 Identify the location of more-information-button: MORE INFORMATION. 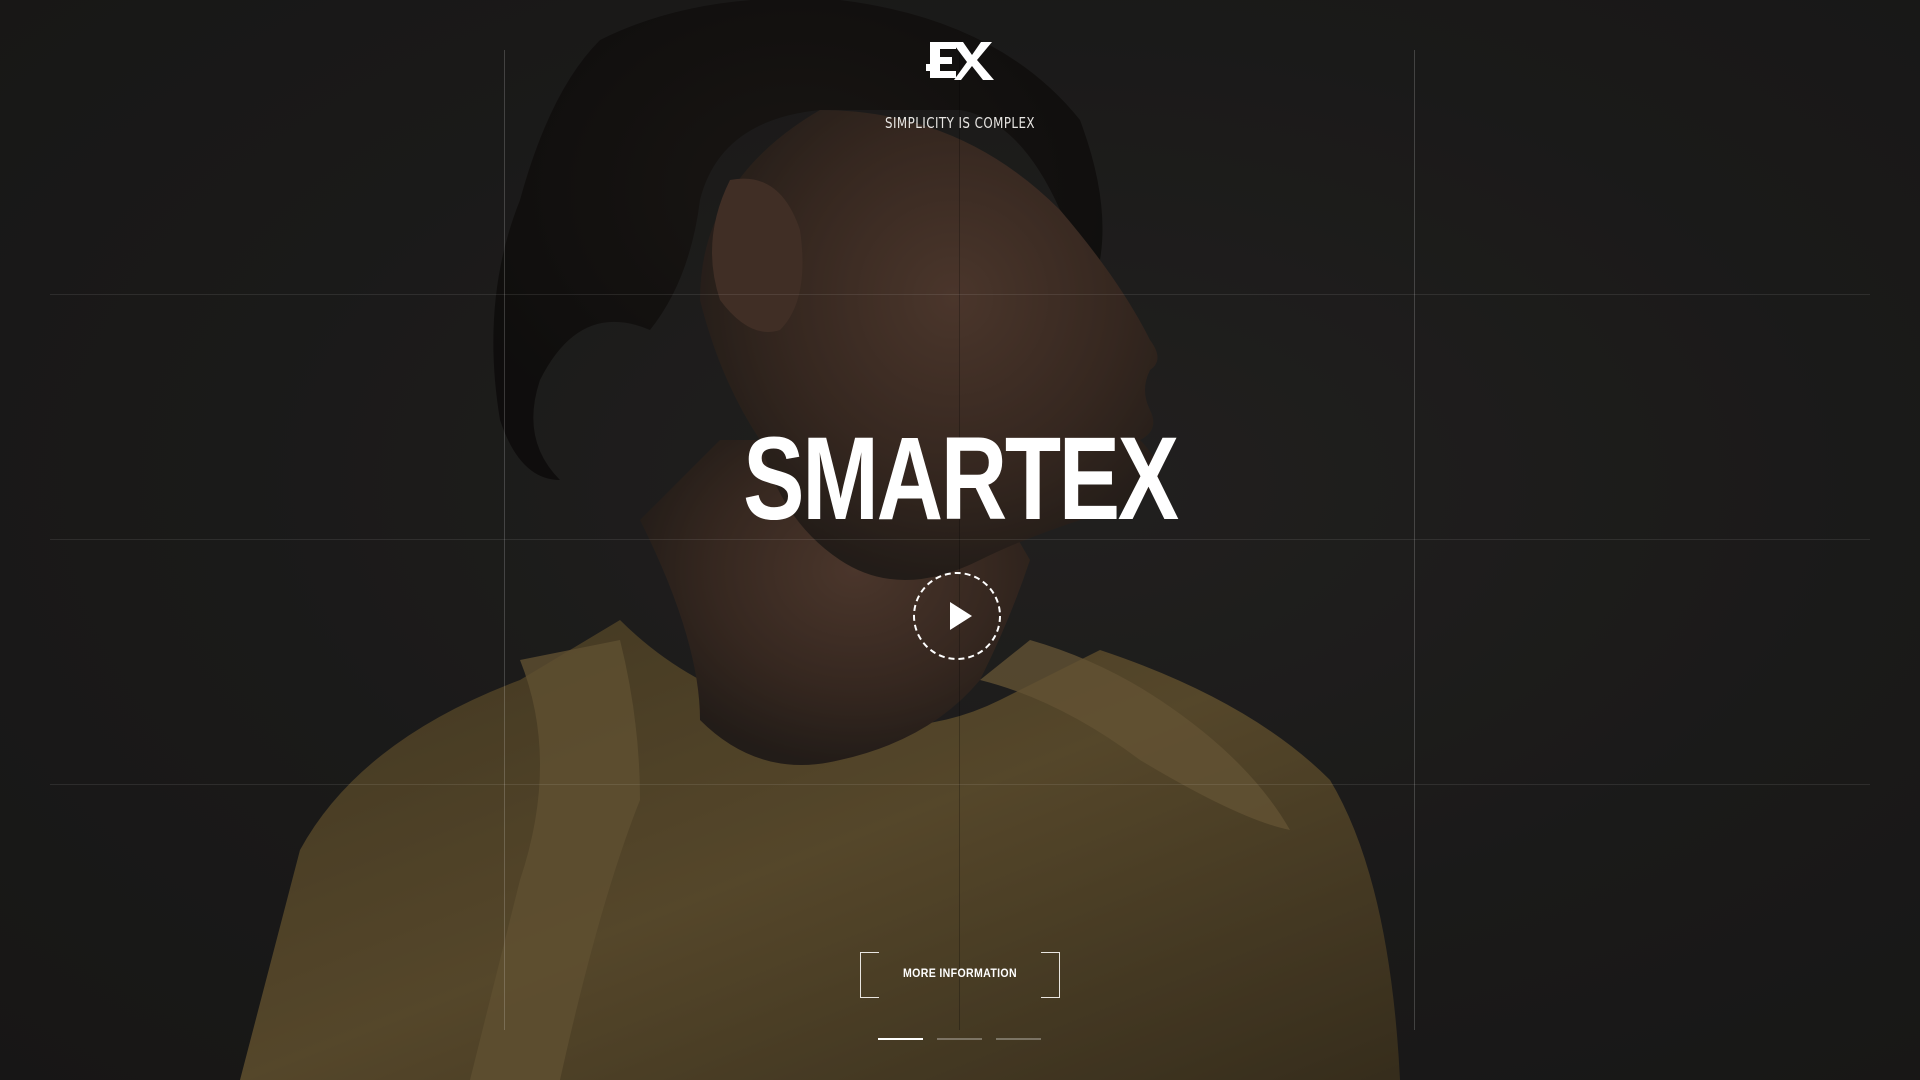
(960, 975).